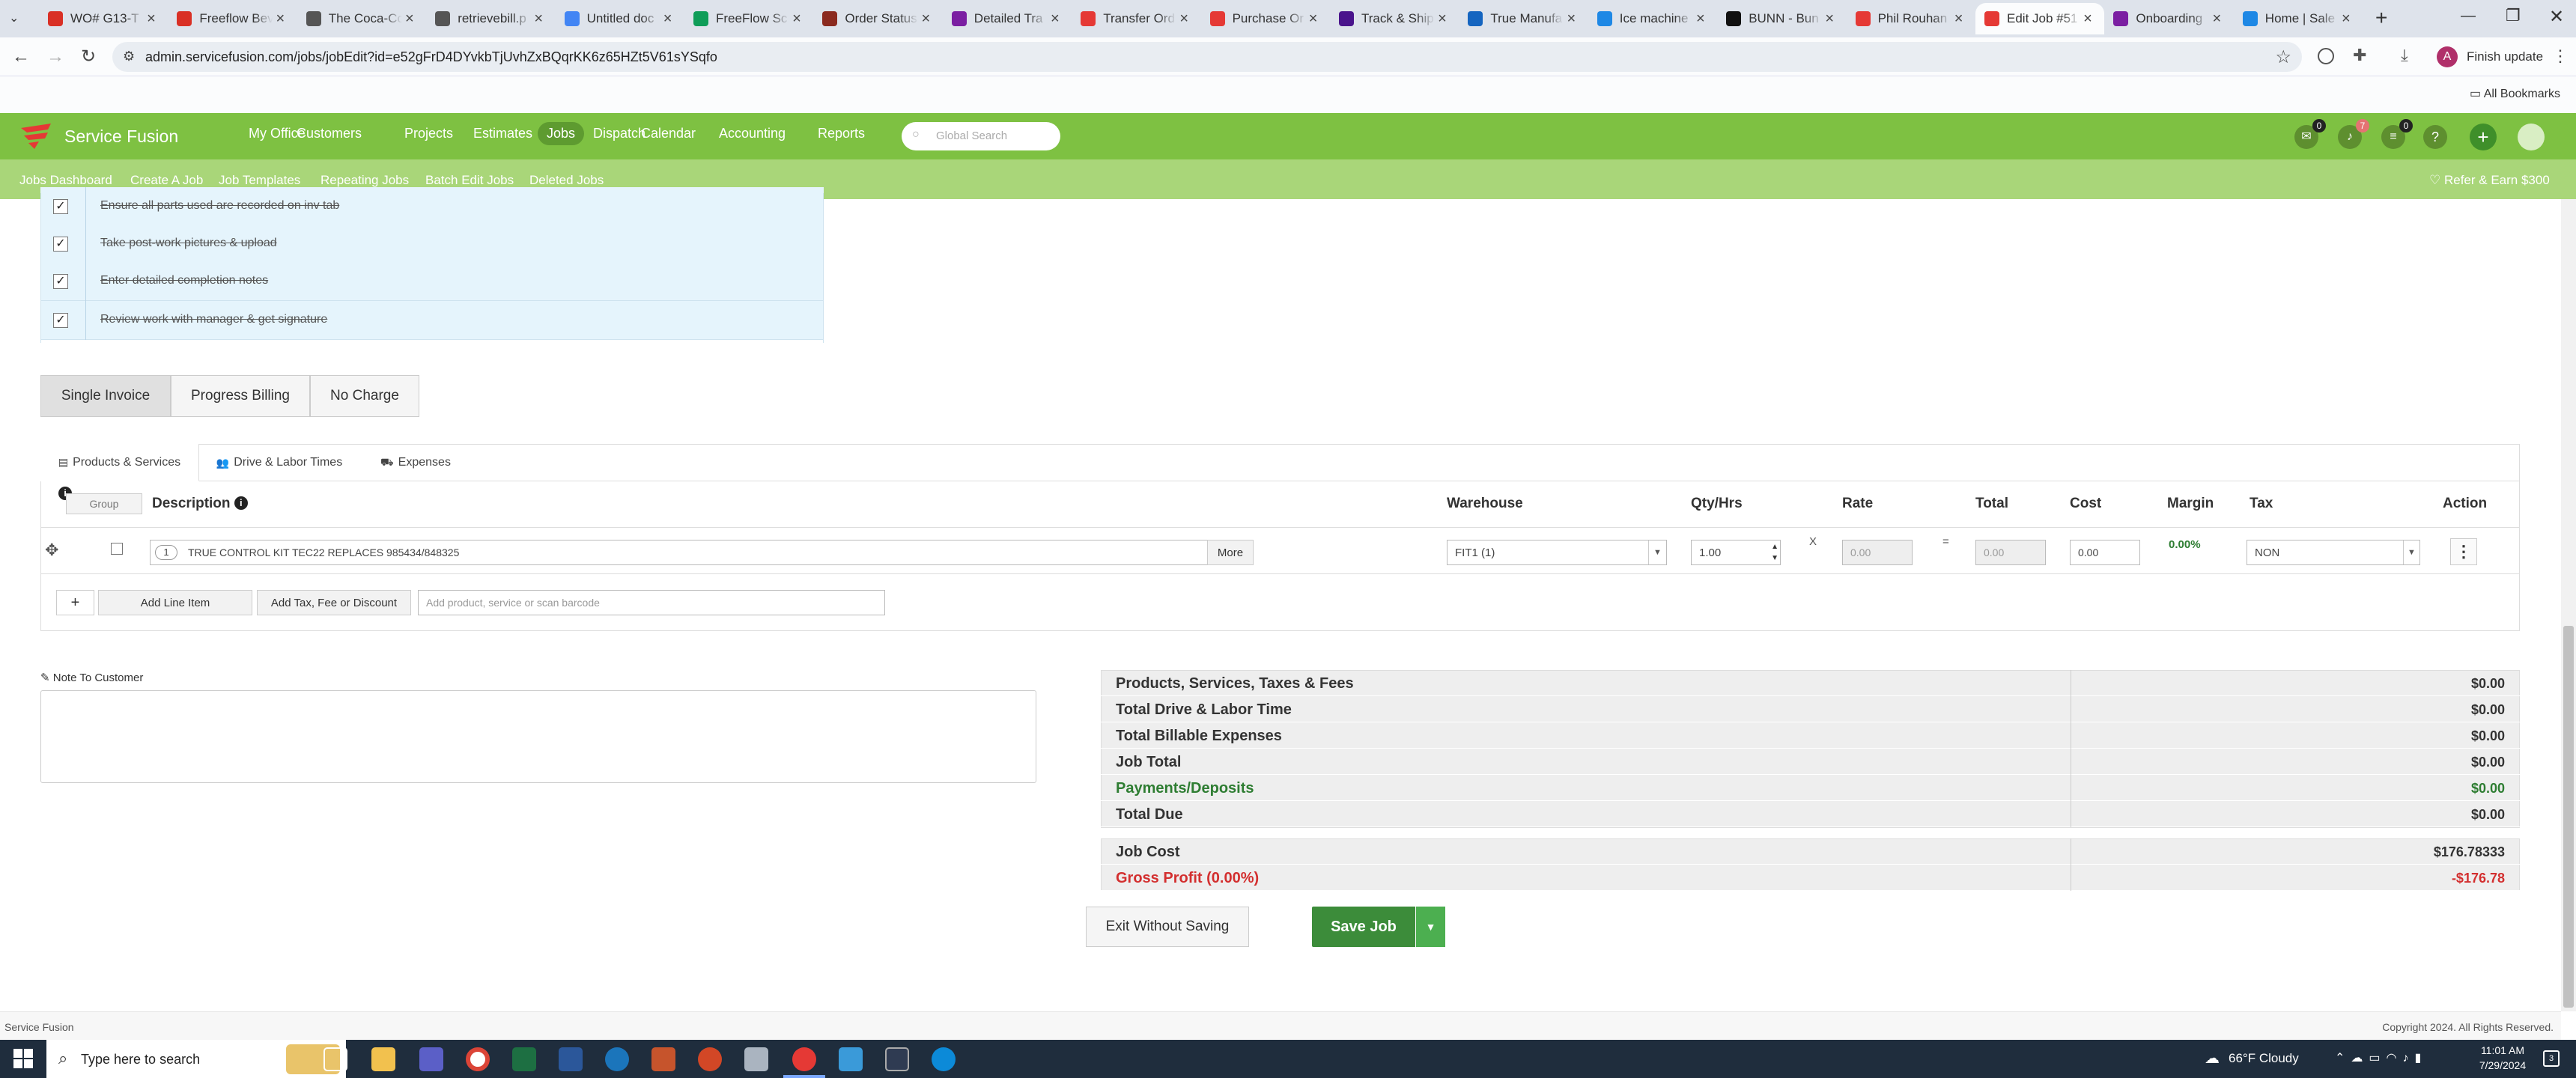 The width and height of the screenshot is (2576, 1078). What do you see at coordinates (877, 18) in the screenshot?
I see `browser-tab: Order Status ×` at bounding box center [877, 18].